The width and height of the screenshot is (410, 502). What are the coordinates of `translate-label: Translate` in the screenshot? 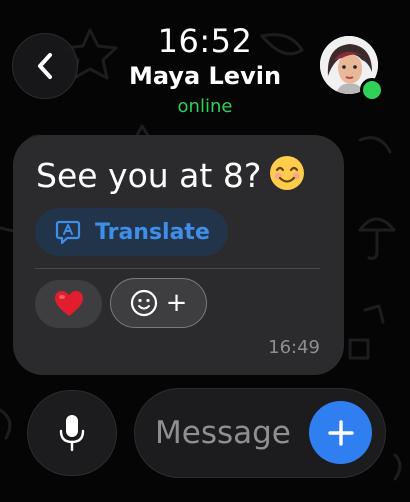 It's located at (152, 232).